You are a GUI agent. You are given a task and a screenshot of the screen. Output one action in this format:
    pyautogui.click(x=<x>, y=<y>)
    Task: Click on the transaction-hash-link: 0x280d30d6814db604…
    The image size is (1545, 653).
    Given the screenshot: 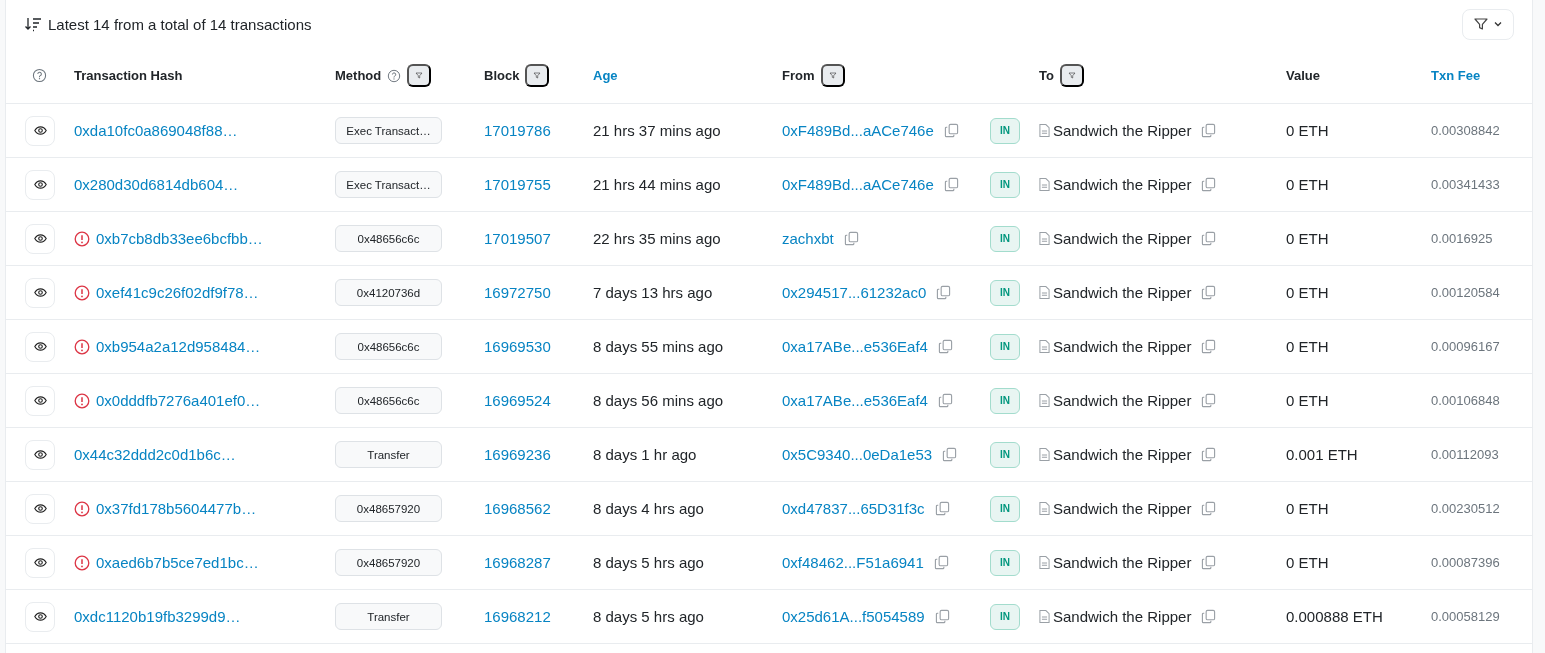 What is the action you would take?
    pyautogui.click(x=156, y=184)
    